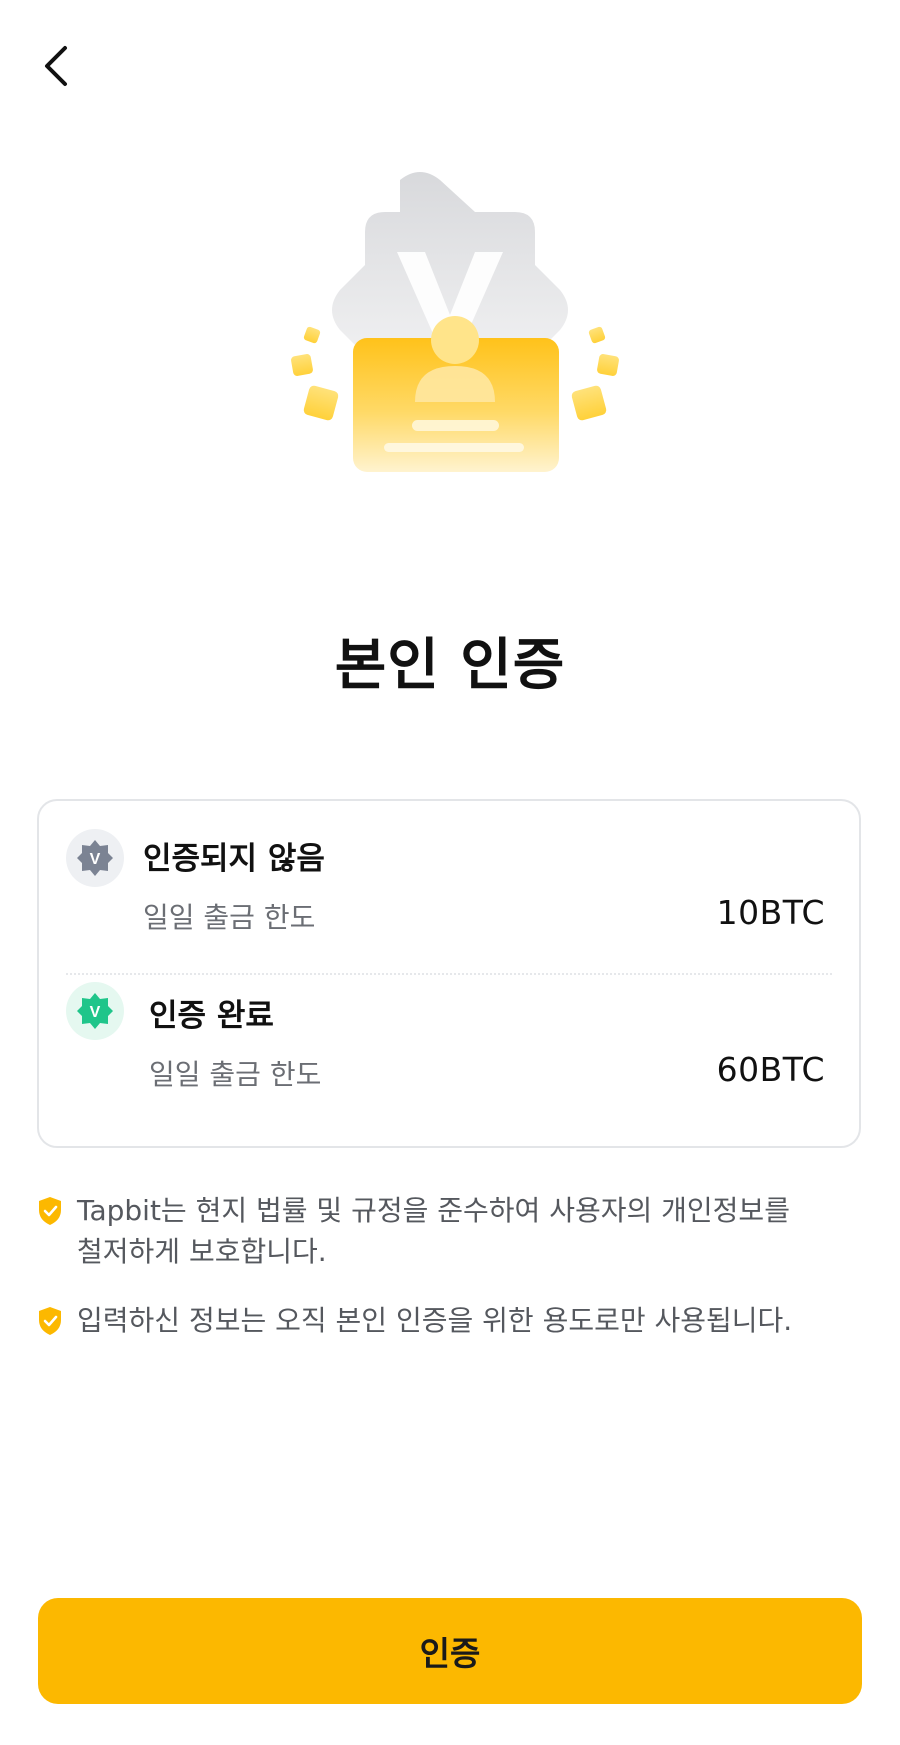 The height and width of the screenshot is (1745, 900). Describe the element at coordinates (770, 912) in the screenshot. I see `limit-value: 10BTC` at that location.